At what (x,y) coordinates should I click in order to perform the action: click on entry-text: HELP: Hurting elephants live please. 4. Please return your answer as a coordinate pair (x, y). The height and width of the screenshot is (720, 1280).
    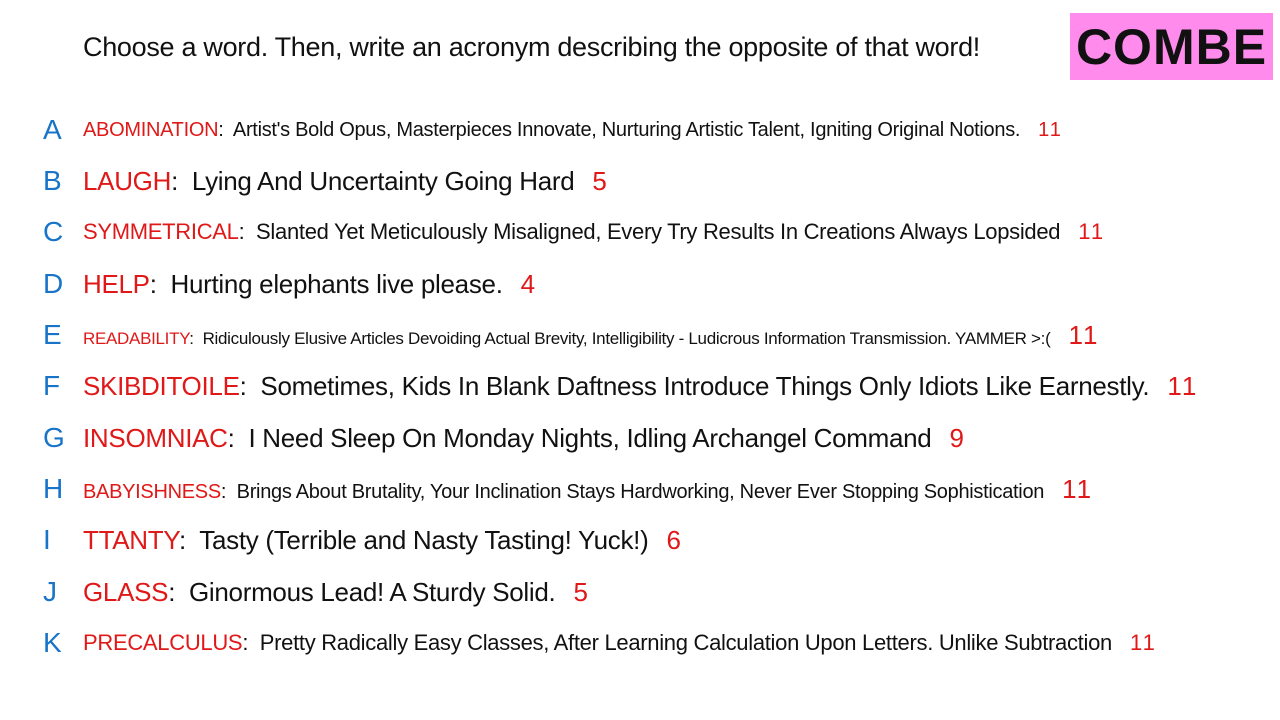
    Looking at the image, I should click on (310, 284).